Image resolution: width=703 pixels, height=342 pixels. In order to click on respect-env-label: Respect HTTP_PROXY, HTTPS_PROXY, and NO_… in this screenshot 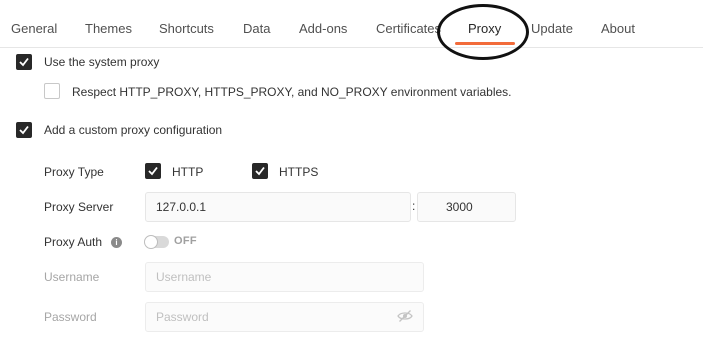, I will do `click(292, 92)`.